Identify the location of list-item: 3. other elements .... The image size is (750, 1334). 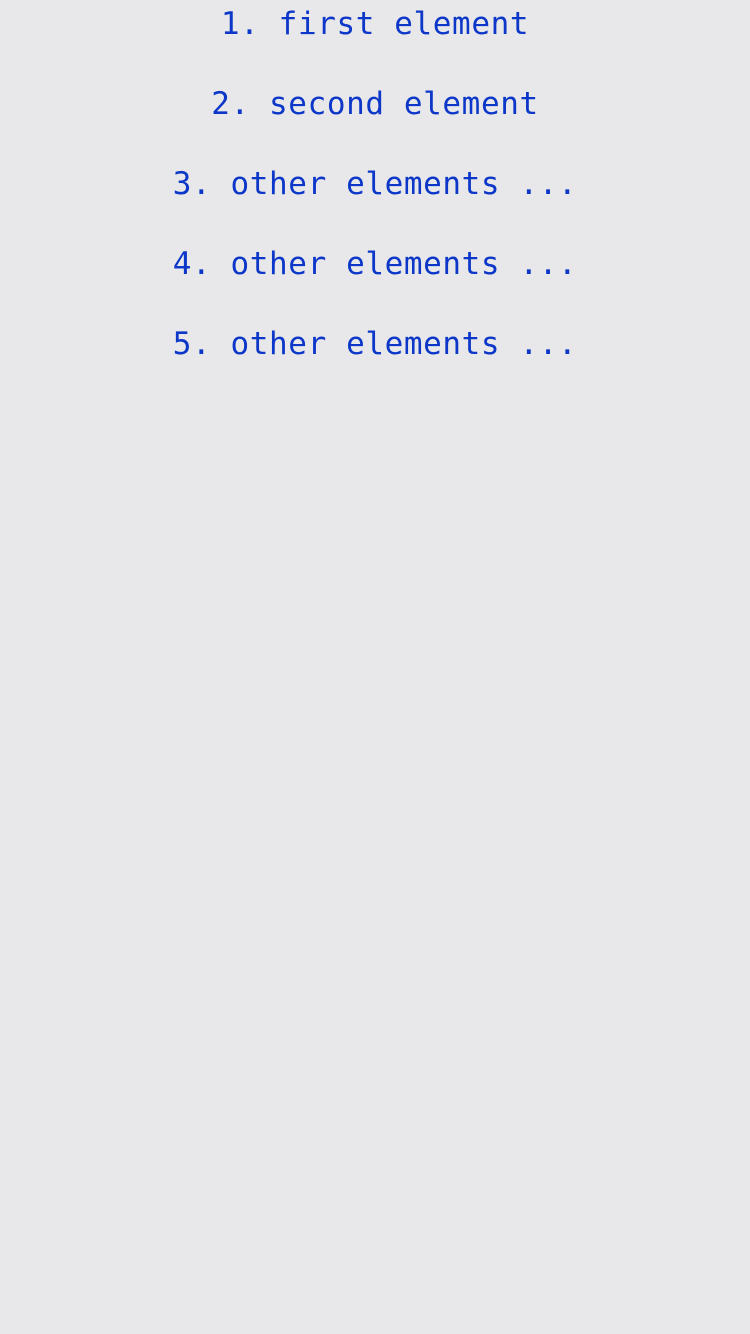
(375, 200).